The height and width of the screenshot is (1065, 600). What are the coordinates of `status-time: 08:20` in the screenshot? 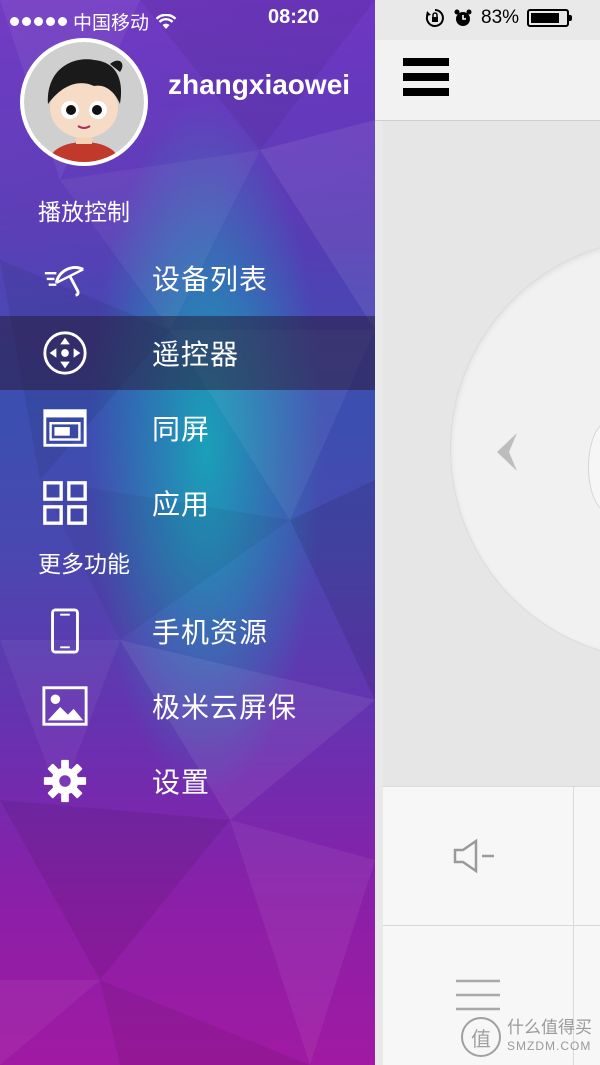 It's located at (294, 17).